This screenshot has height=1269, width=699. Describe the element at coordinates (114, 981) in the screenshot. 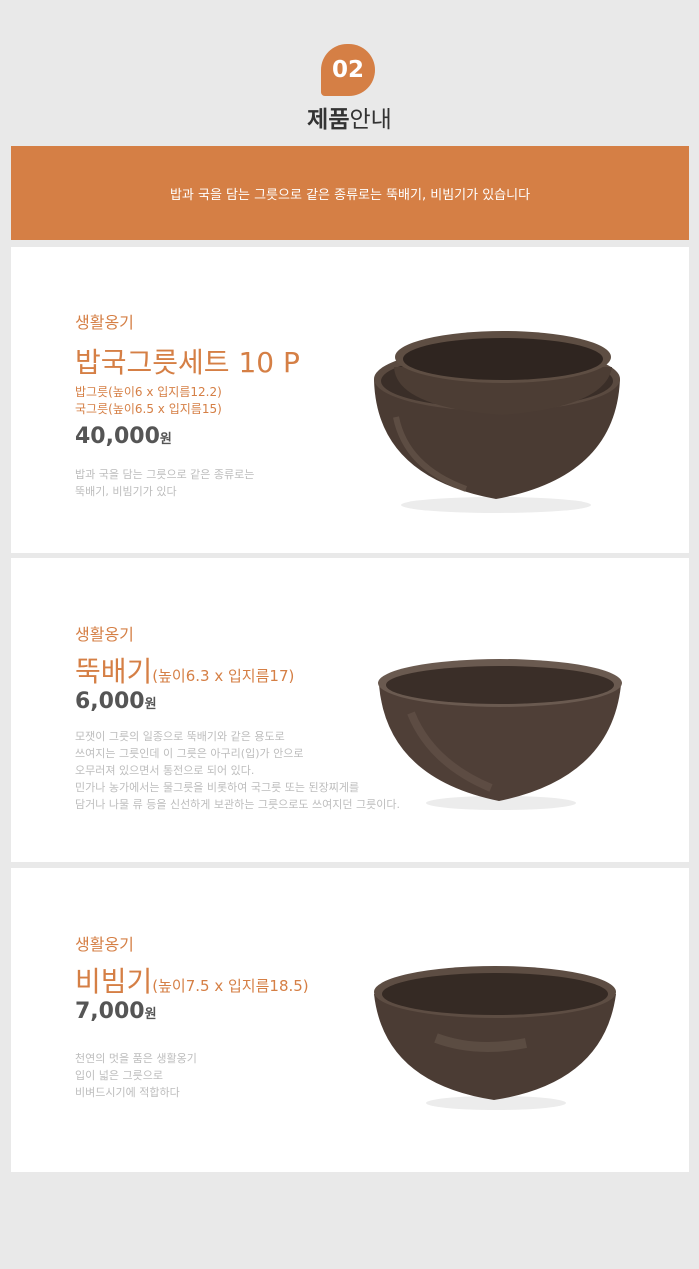

I see `product-name: 비빔기` at that location.